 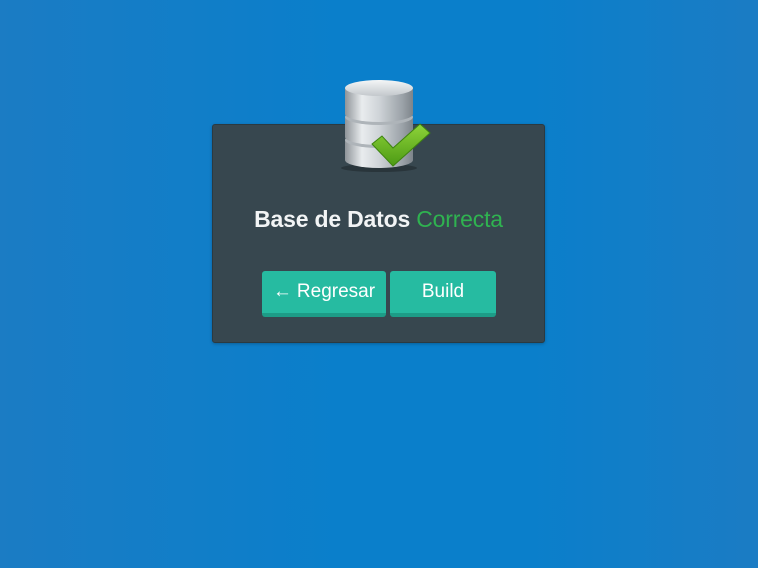 What do you see at coordinates (459, 219) in the screenshot?
I see `status-text: Correcta` at bounding box center [459, 219].